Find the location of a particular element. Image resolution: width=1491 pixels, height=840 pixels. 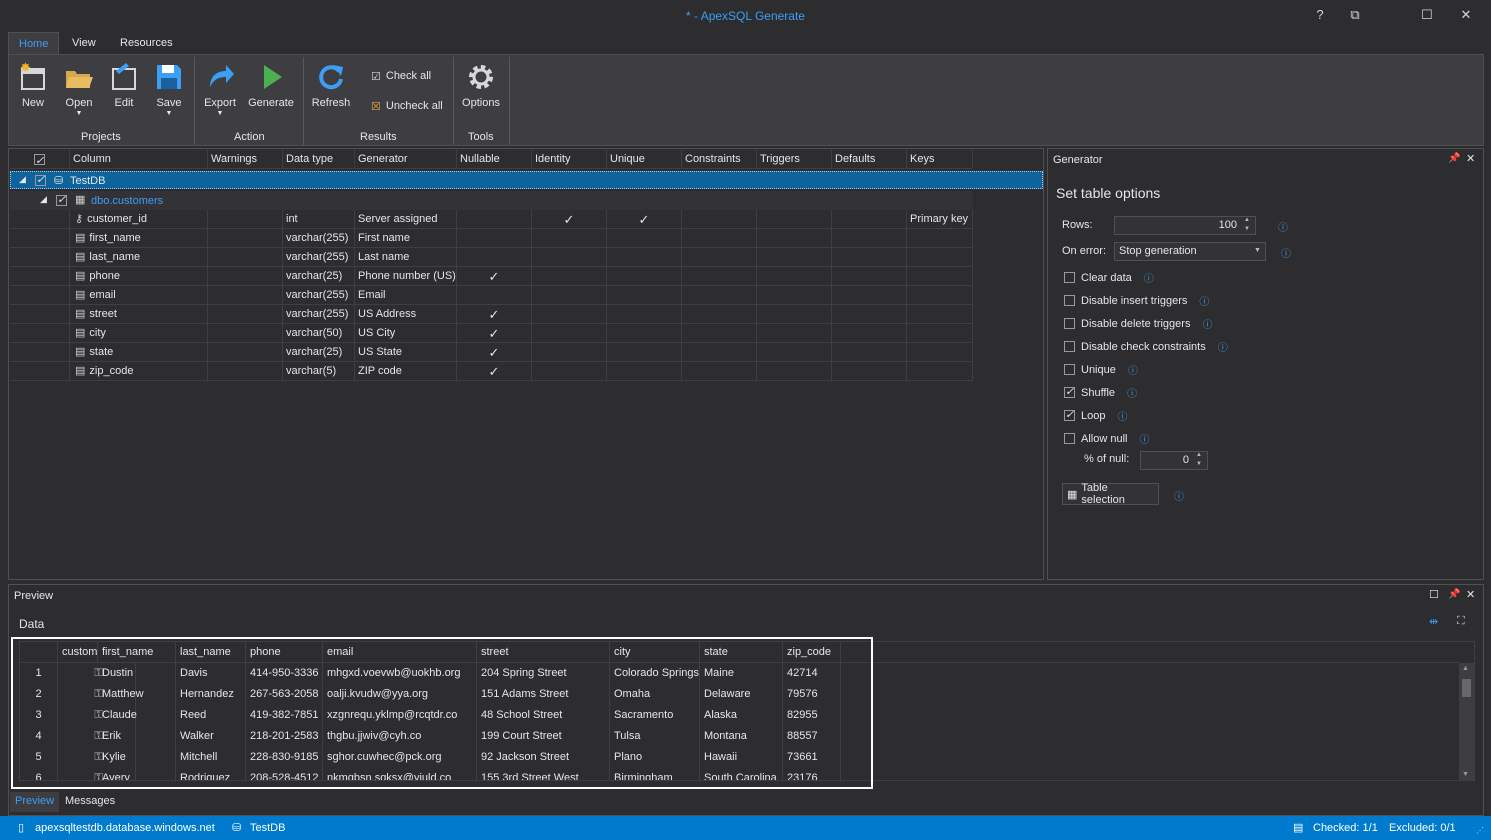

tab-home: Home is located at coordinates (33, 43).